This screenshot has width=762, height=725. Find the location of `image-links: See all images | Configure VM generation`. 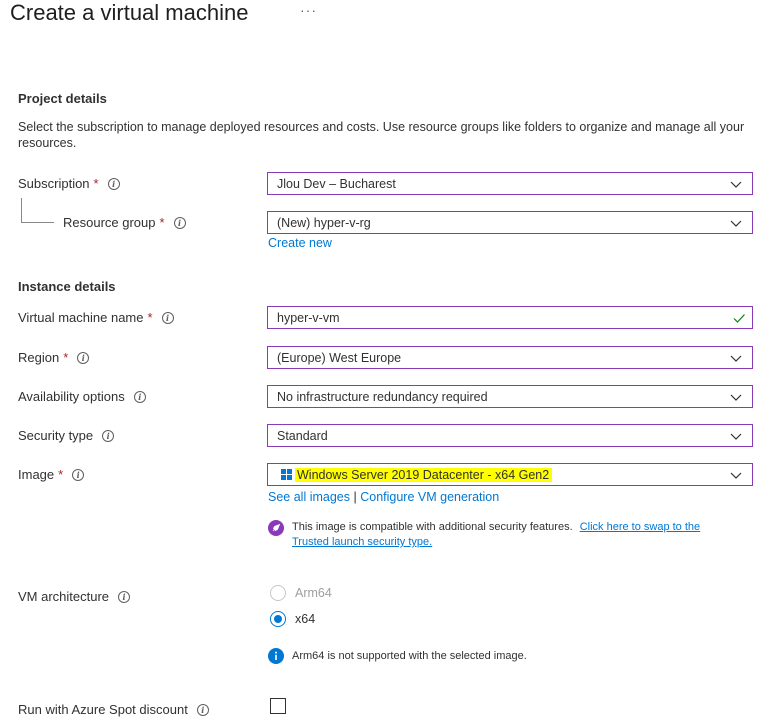

image-links: See all images | Configure VM generation is located at coordinates (383, 497).